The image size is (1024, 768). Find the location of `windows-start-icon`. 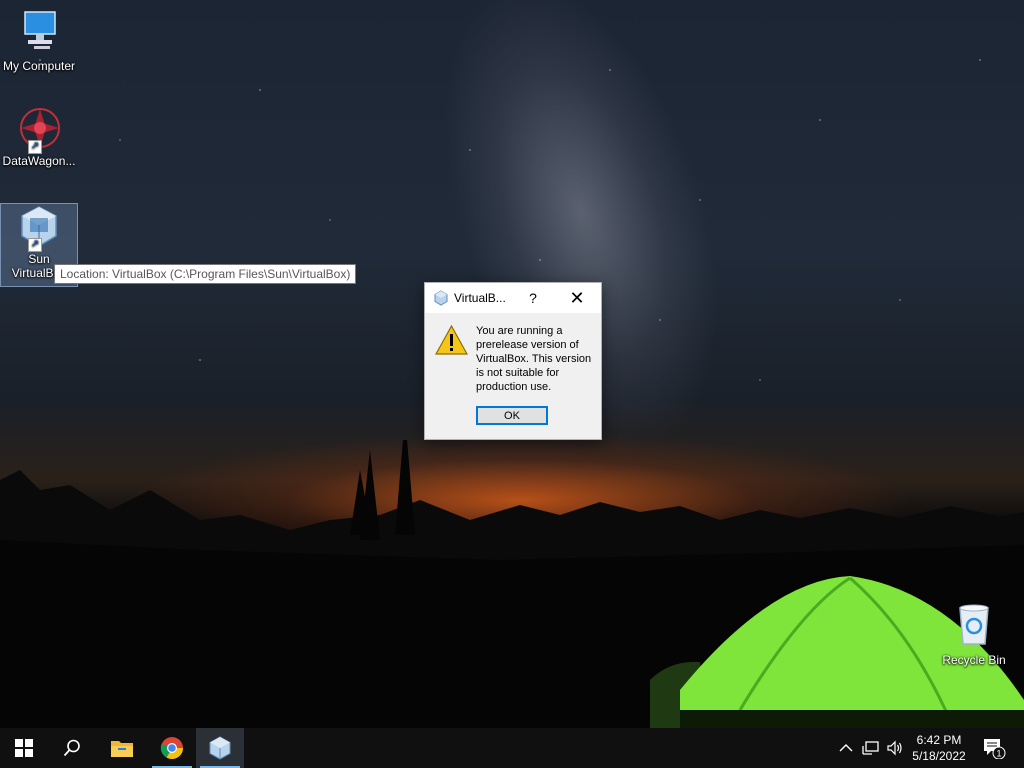

windows-start-icon is located at coordinates (24, 748).